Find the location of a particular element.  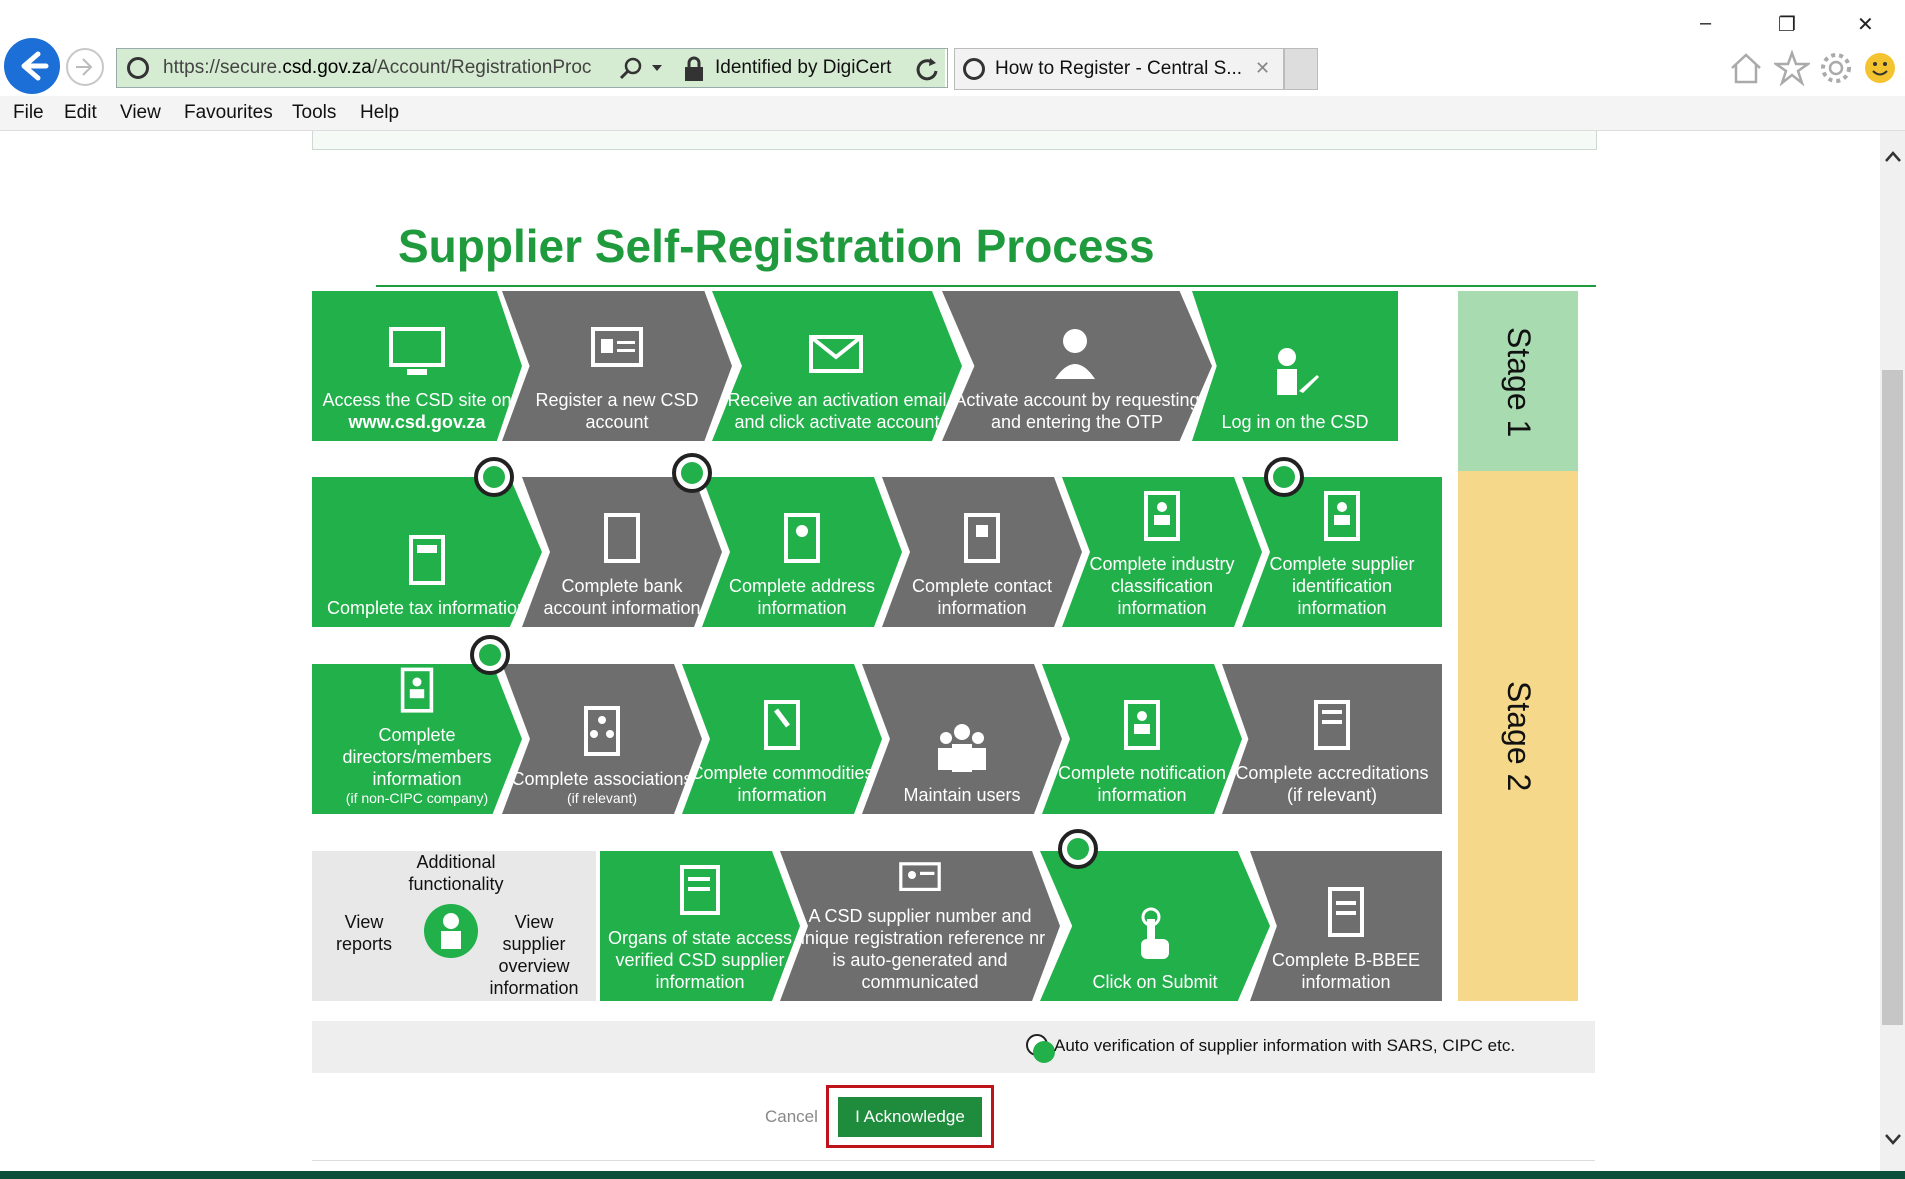

user-laptop-icon is located at coordinates (1298, 371).